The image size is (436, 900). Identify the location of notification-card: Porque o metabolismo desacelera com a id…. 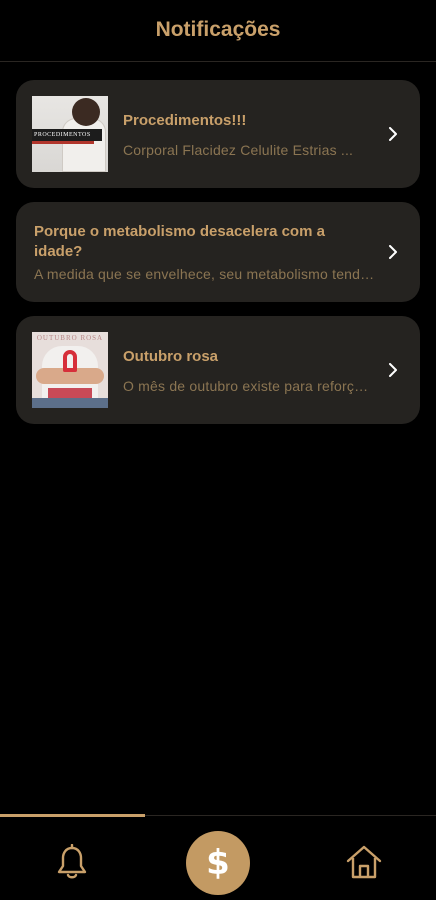
(218, 252).